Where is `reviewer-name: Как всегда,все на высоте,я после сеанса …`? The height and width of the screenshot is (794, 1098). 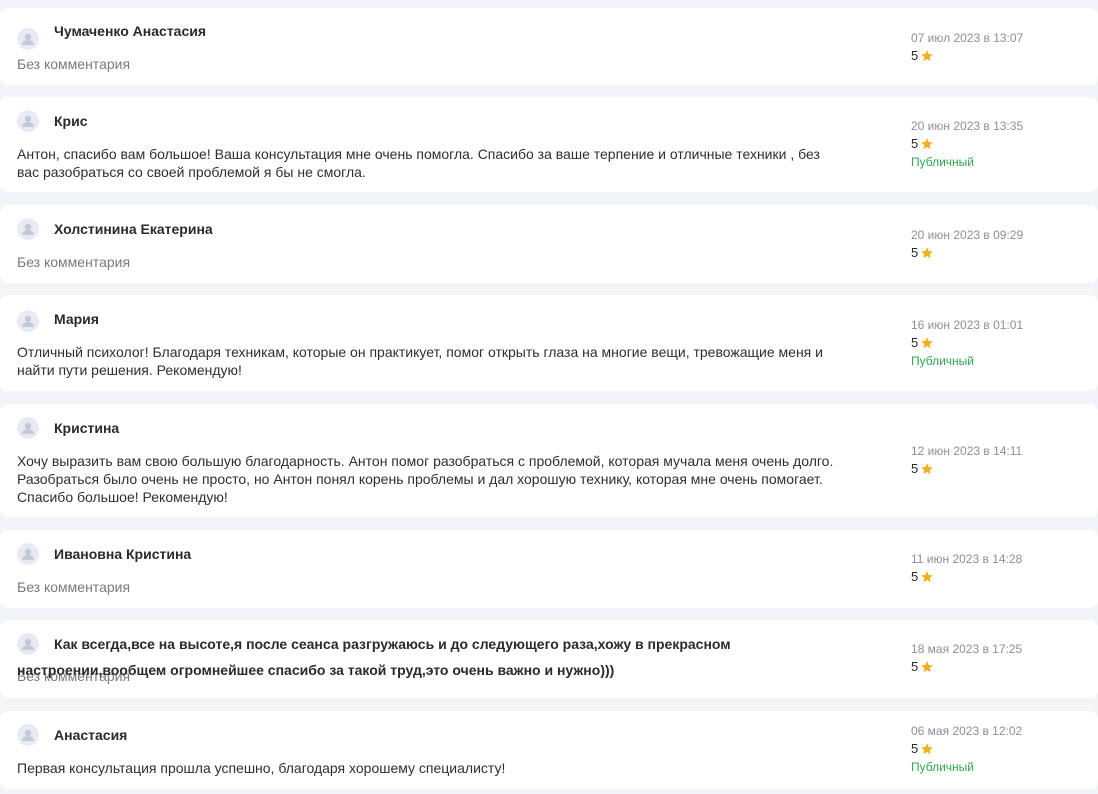 reviewer-name: Как всегда,все на высоте,я после сеанса … is located at coordinates (374, 657).